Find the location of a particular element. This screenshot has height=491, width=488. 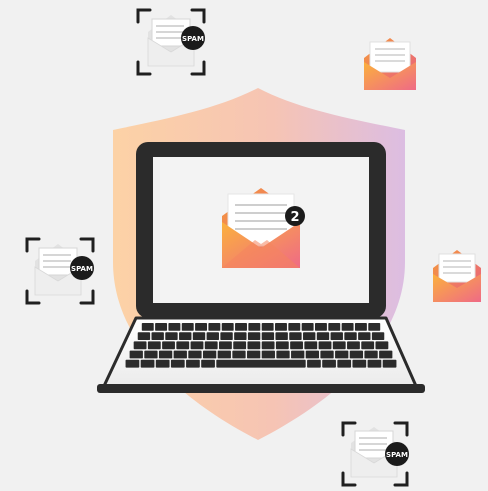

space-bar is located at coordinates (261, 363).